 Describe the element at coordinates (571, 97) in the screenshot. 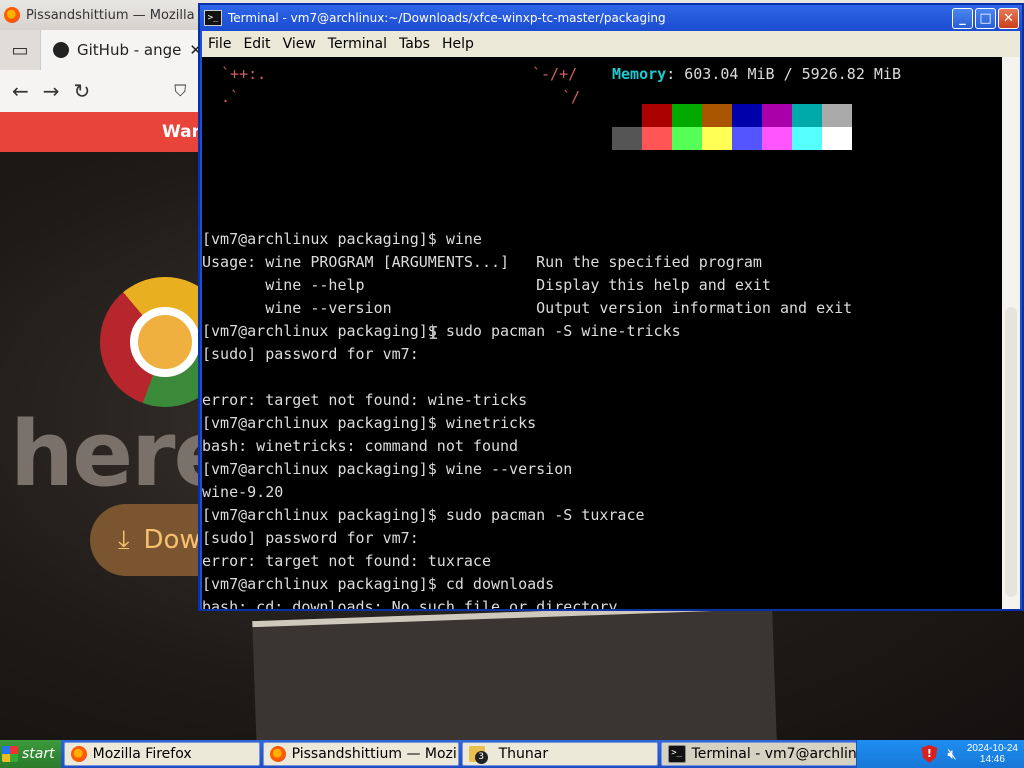

I see `neofetch-ascii-row2-right: `/` at that location.